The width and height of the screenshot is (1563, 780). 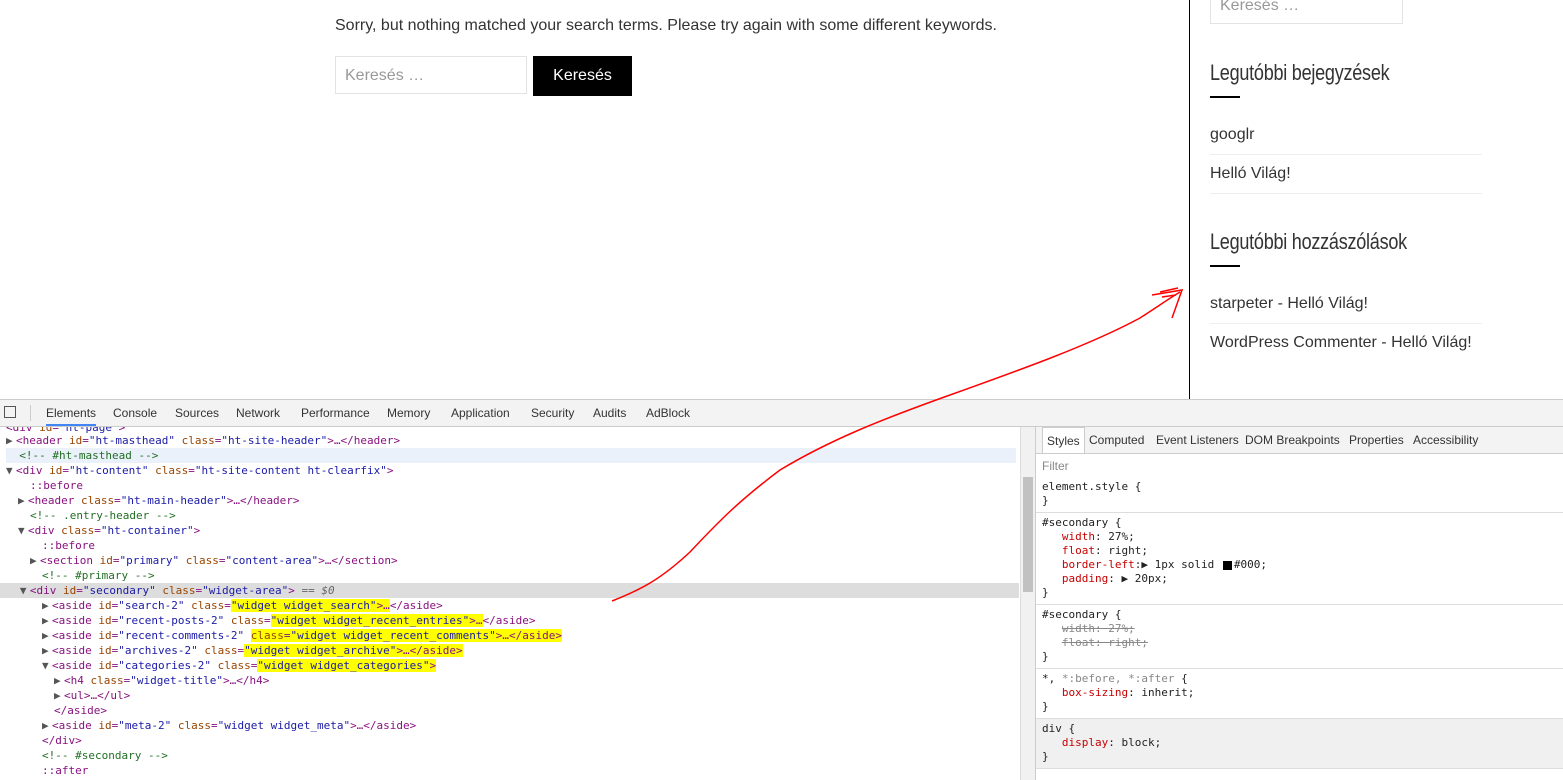 I want to click on tab-computed: Computed, so click(x=1116, y=440).